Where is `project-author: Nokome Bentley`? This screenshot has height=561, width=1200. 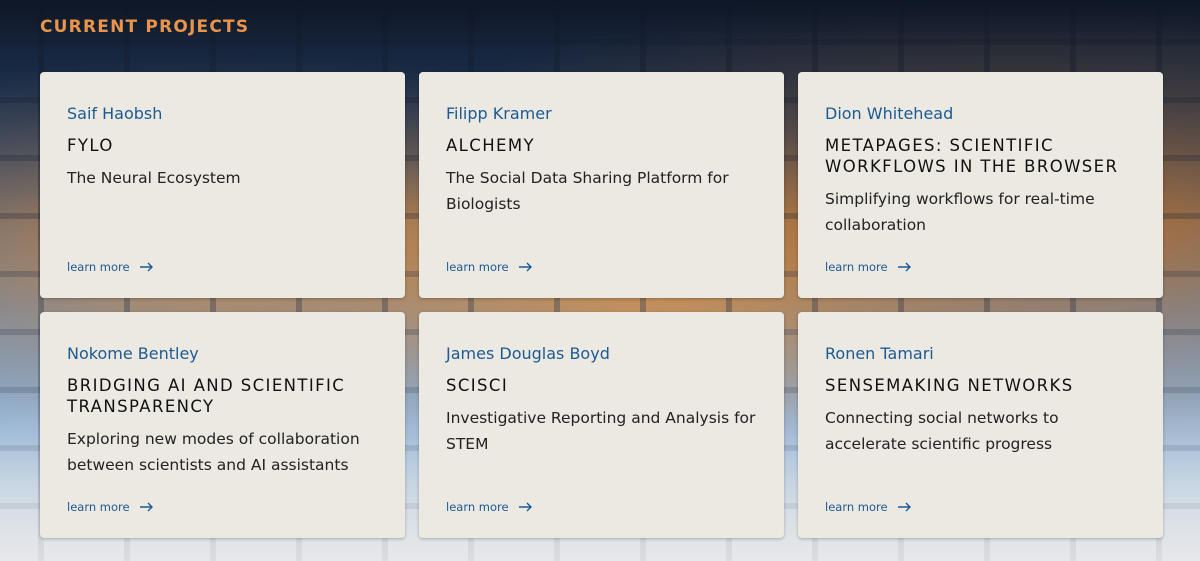
project-author: Nokome Bentley is located at coordinates (222, 354).